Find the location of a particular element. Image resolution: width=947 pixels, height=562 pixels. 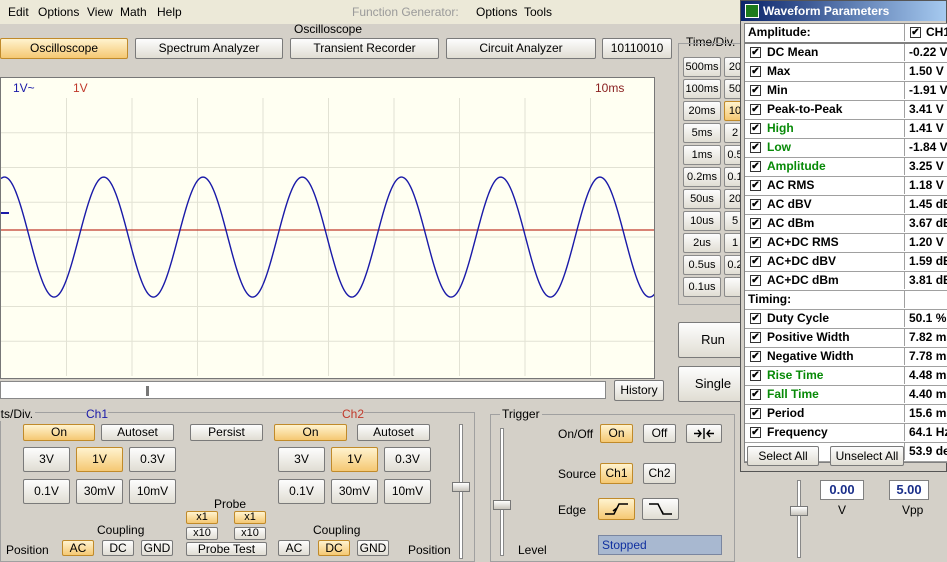

ch1-3v-button: 3V is located at coordinates (46, 459).